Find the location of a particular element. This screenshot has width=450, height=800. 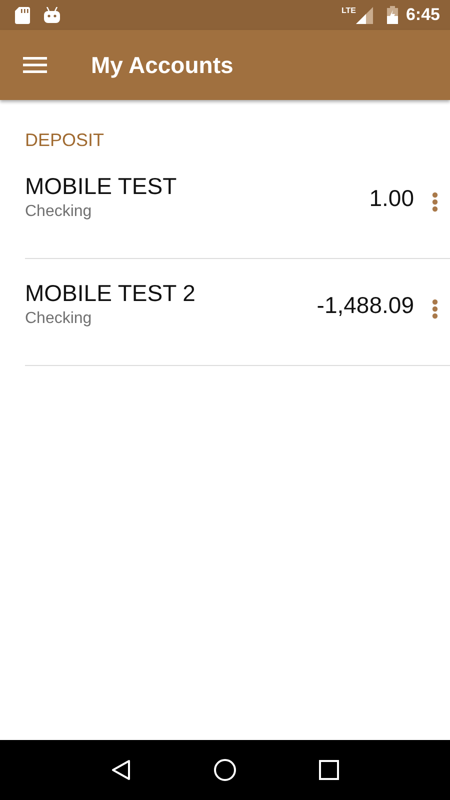

battery-icon is located at coordinates (392, 15).